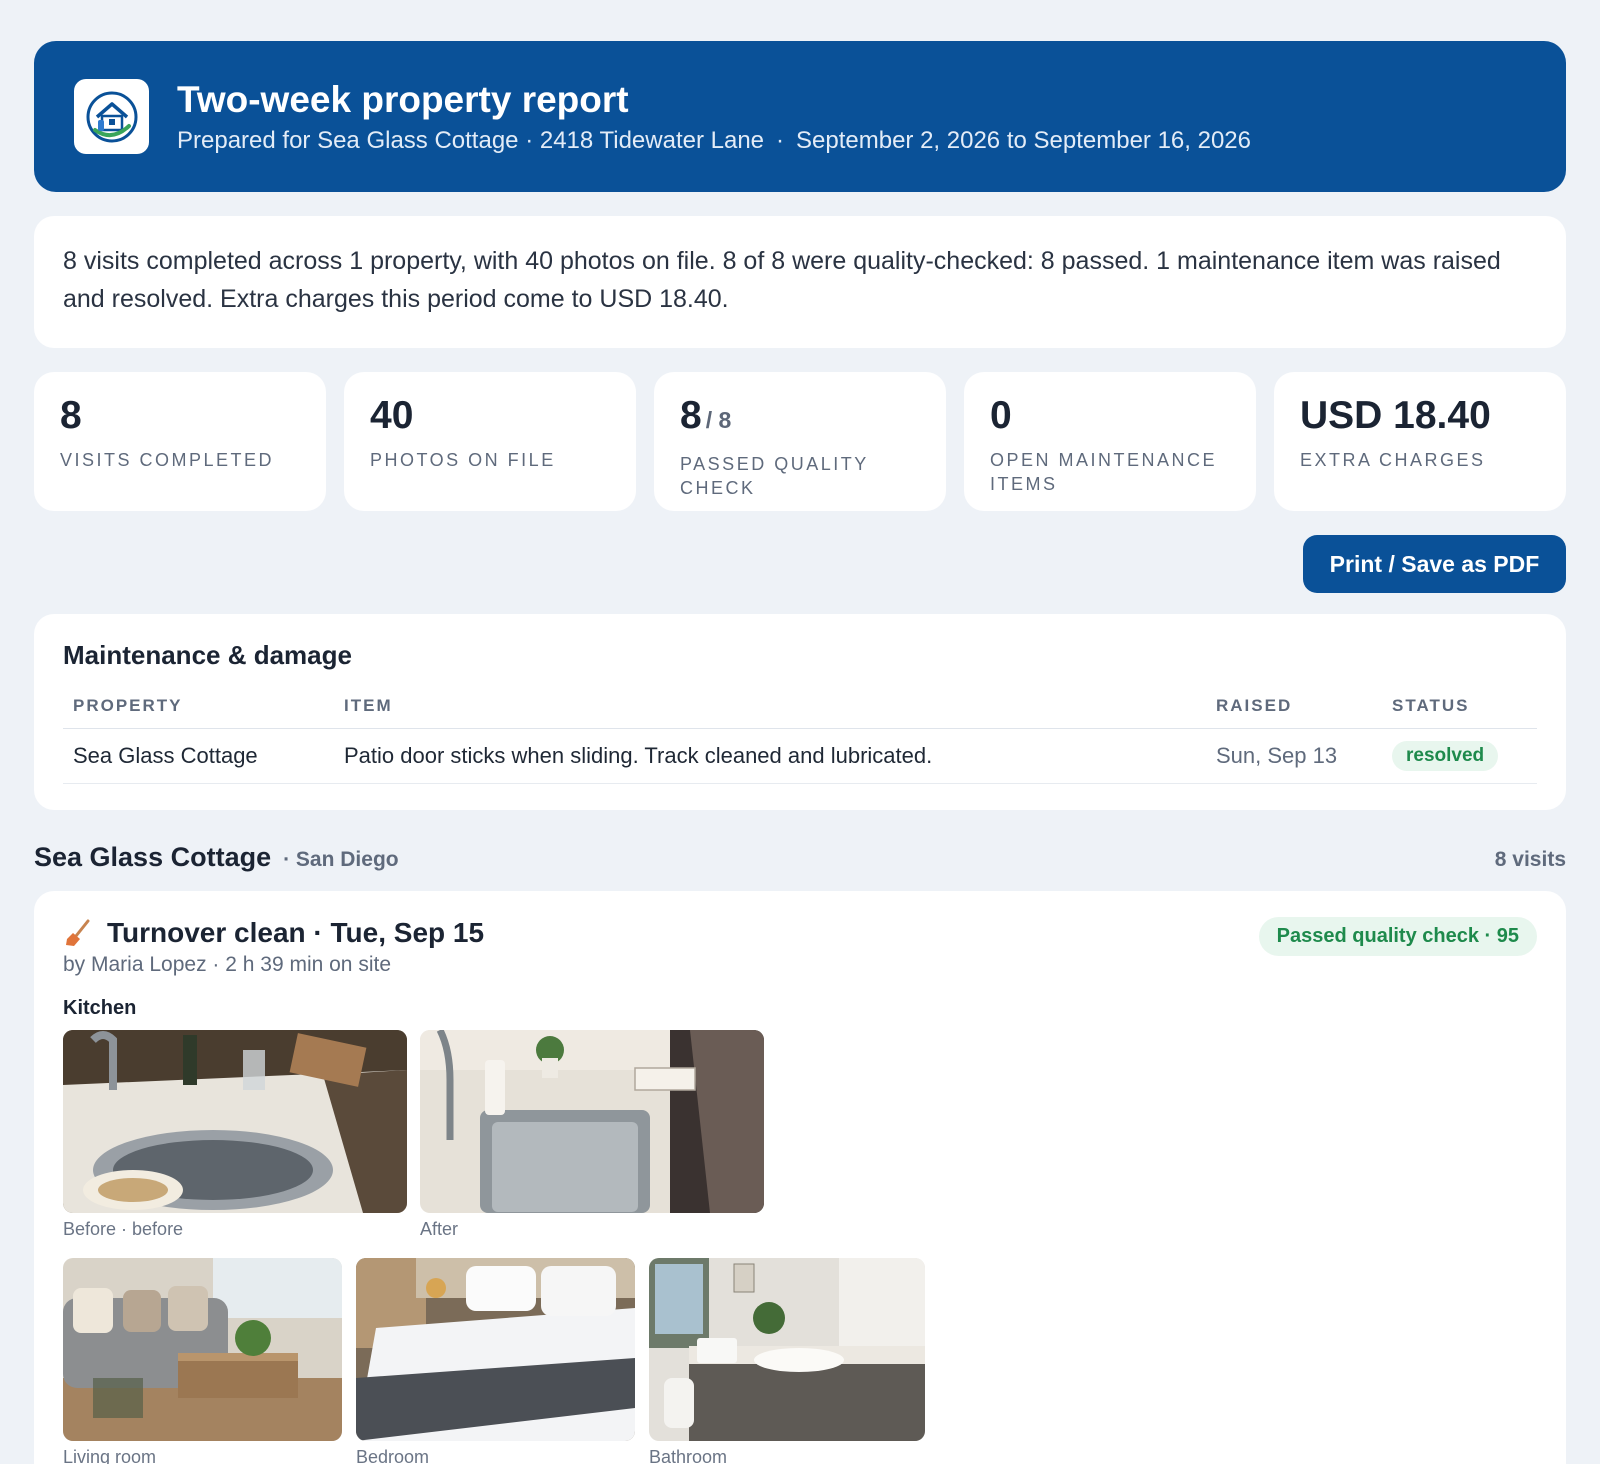  I want to click on photo-bathroom: Bathroom, so click(787, 1361).